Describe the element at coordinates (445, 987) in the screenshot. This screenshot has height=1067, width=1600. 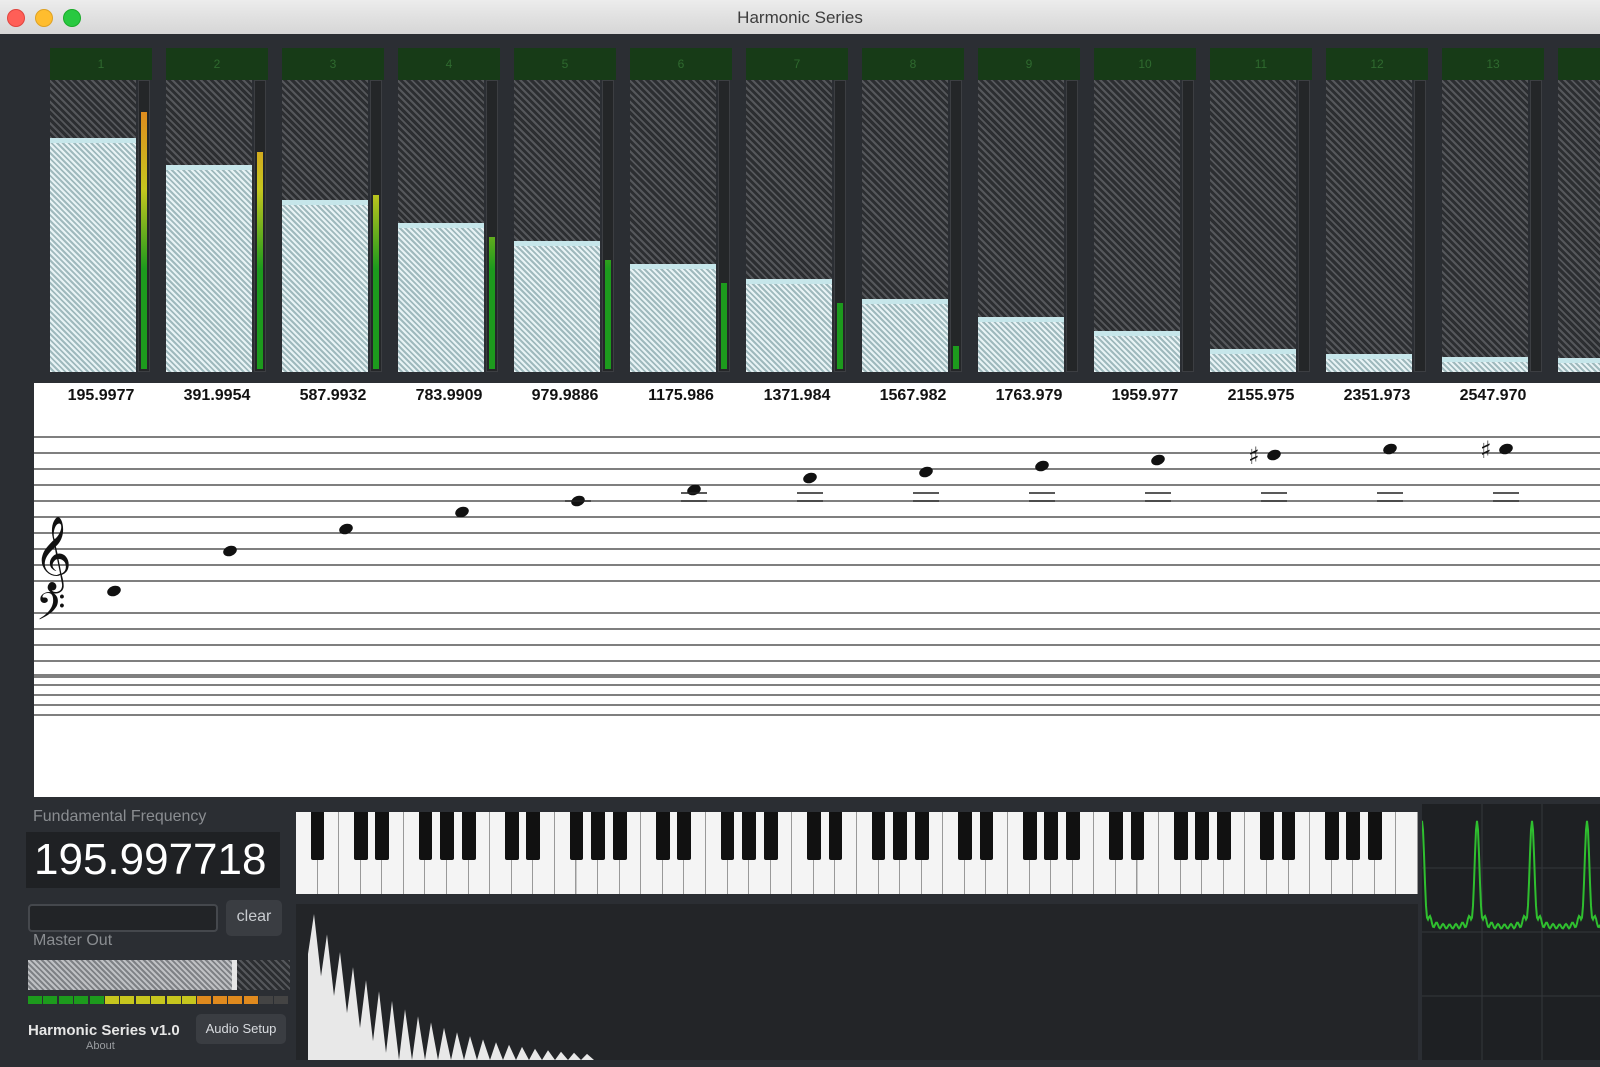
I see `spectrum-graph` at that location.